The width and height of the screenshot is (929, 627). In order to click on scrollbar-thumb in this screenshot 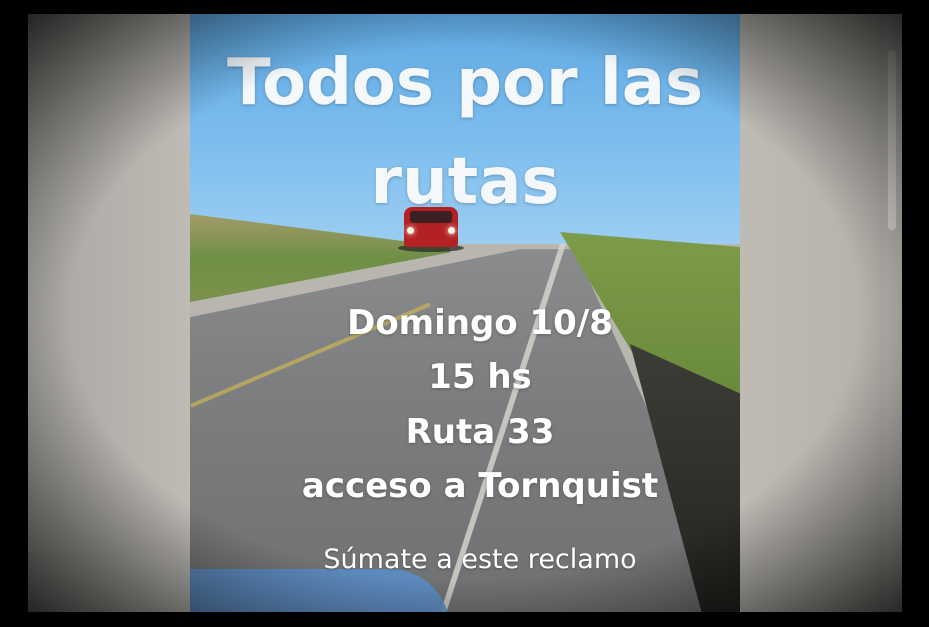, I will do `click(892, 140)`.